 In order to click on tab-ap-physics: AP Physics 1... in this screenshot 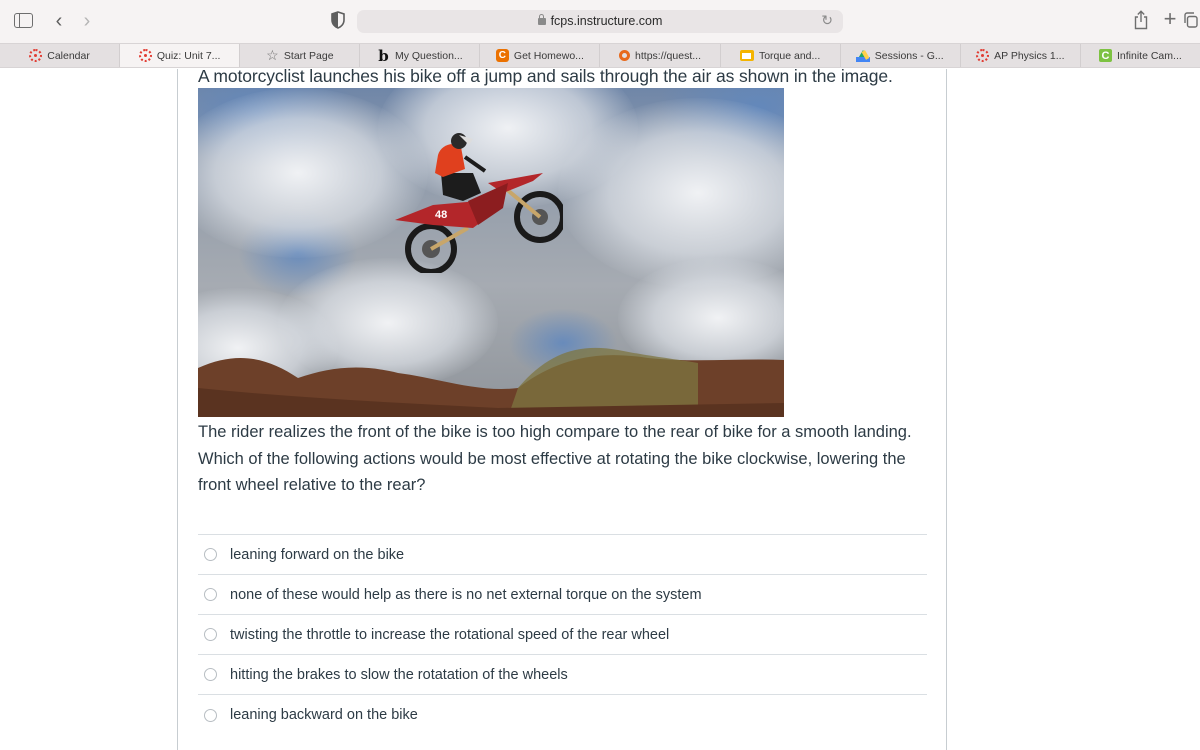, I will do `click(1021, 55)`.